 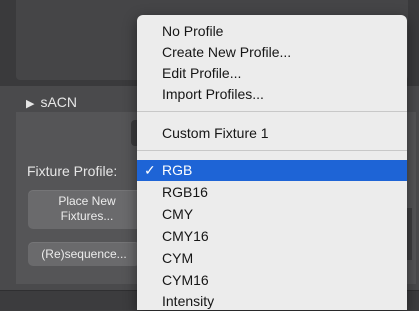 What do you see at coordinates (185, 280) in the screenshot?
I see `menu-item-label: CYM16` at bounding box center [185, 280].